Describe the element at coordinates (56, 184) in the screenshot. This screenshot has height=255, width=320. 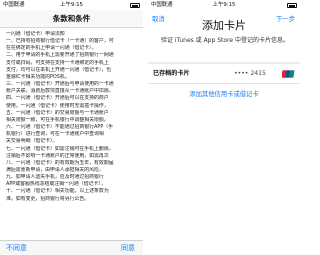
I see `terms-line: APP或客服热线冻结或注销一闪通（借记卡），` at that location.